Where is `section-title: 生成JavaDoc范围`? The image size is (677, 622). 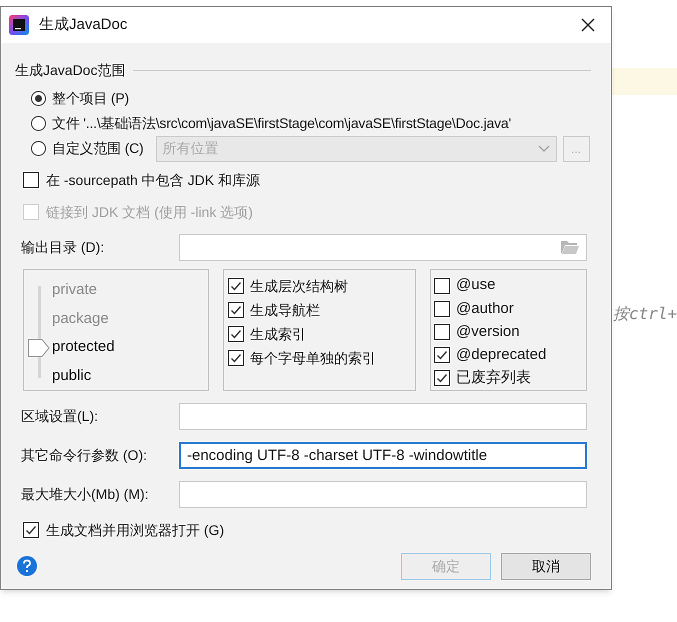
section-title: 生成JavaDoc范围 is located at coordinates (70, 70).